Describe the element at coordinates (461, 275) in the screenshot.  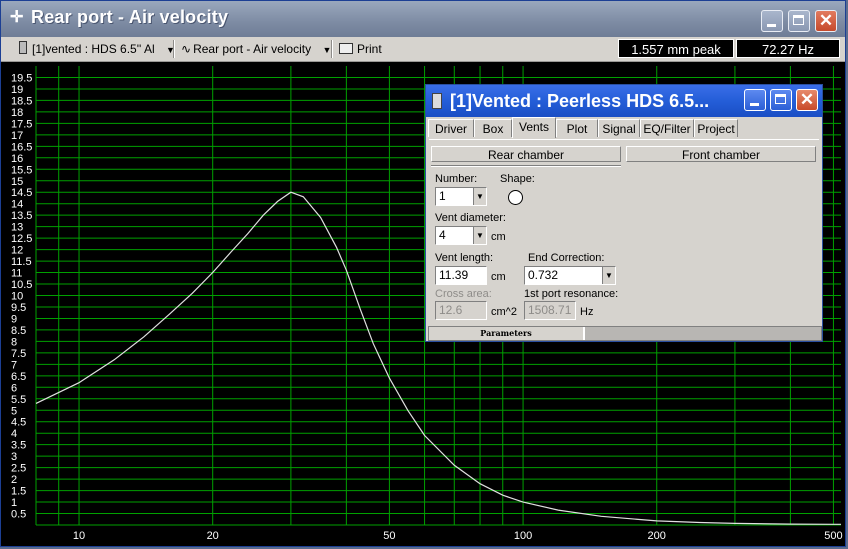
I see `vent-length-input: 11.39` at that location.